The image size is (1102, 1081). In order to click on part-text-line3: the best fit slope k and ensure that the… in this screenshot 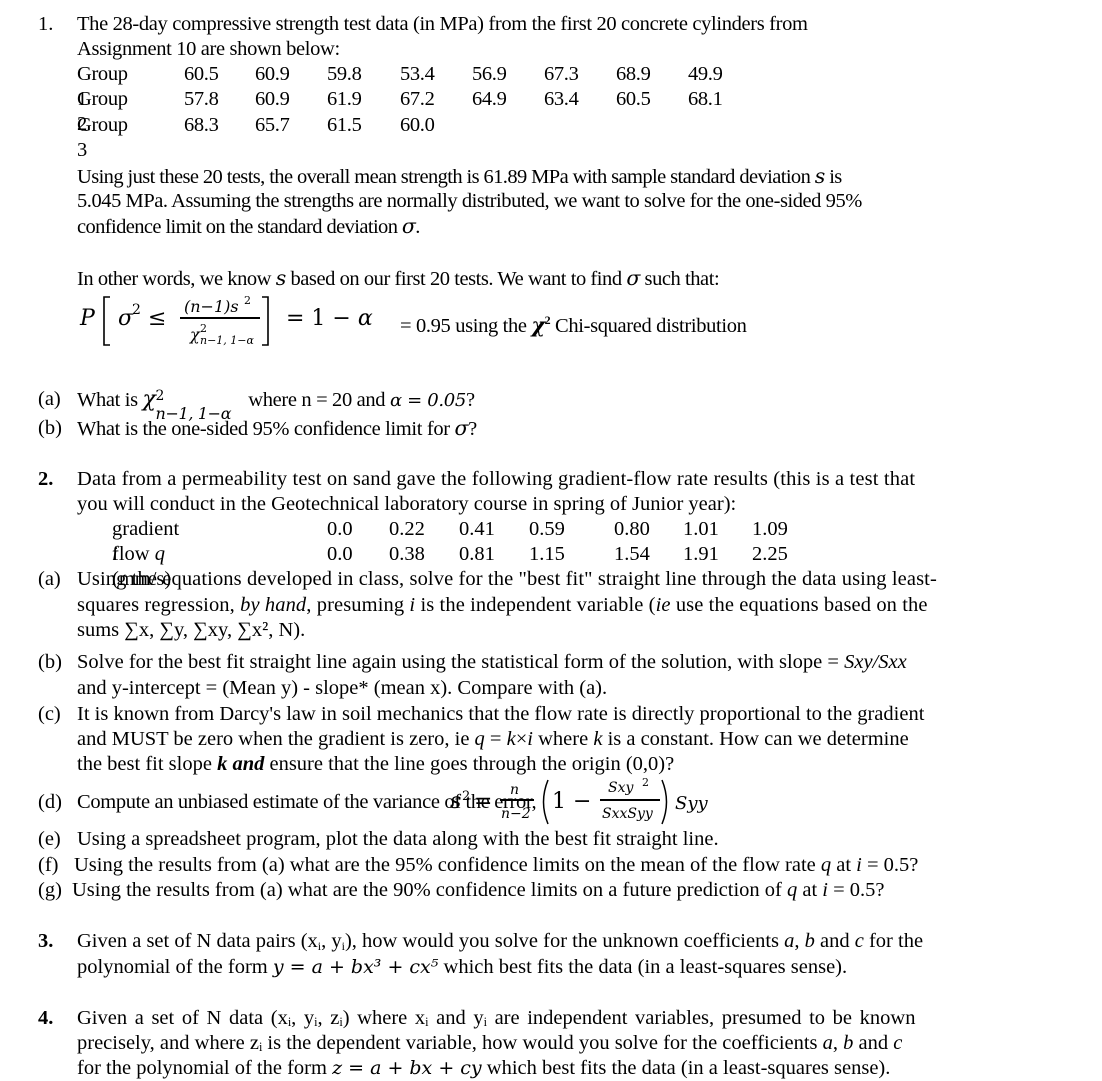, I will do `click(375, 764)`.